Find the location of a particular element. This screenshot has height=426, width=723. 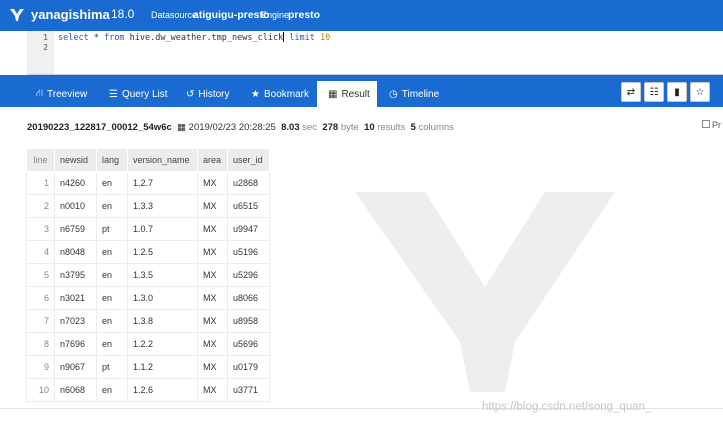

row-number: 4 is located at coordinates (40, 252).